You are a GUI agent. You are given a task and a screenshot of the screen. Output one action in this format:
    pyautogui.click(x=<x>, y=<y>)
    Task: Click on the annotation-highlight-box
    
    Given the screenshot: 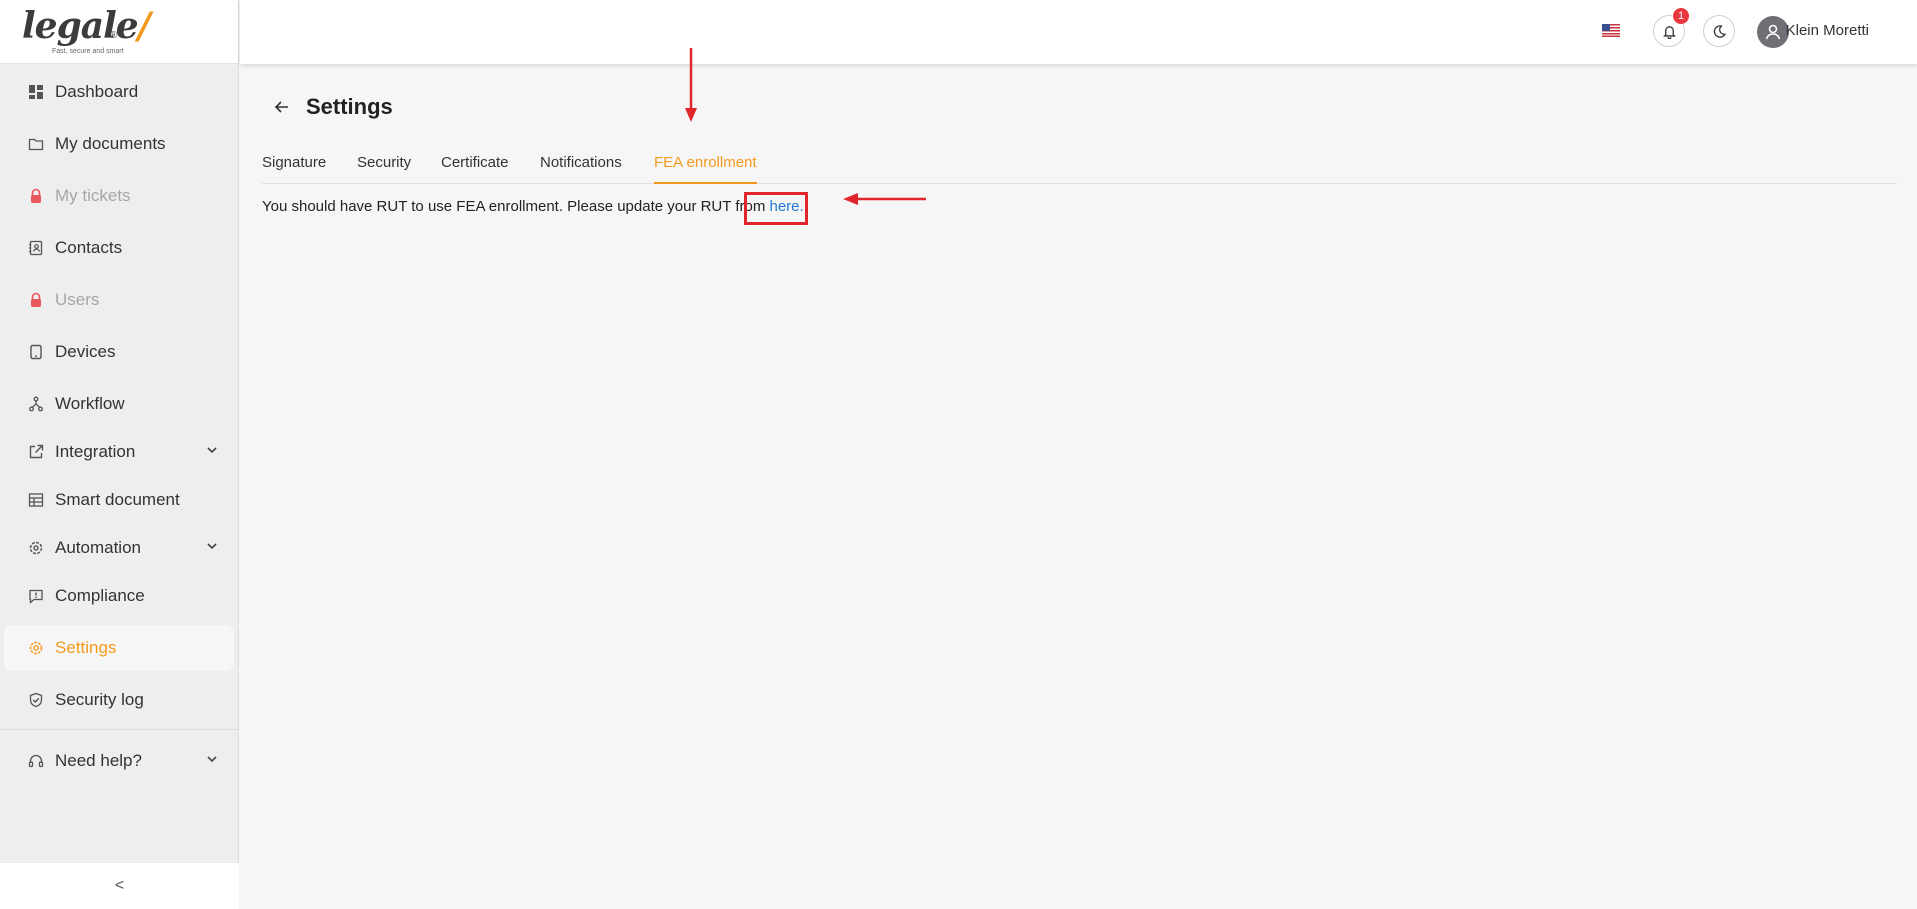 What is the action you would take?
    pyautogui.click(x=776, y=208)
    